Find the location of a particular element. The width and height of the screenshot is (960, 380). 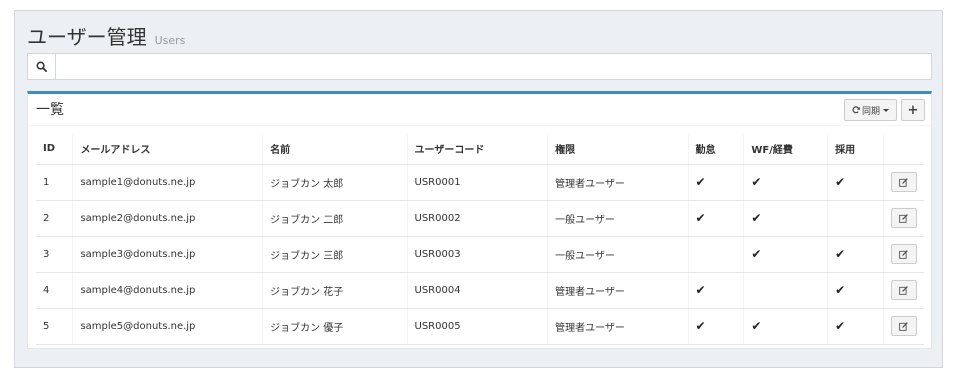

cell-name: ジョブカン 花子 is located at coordinates (335, 290).